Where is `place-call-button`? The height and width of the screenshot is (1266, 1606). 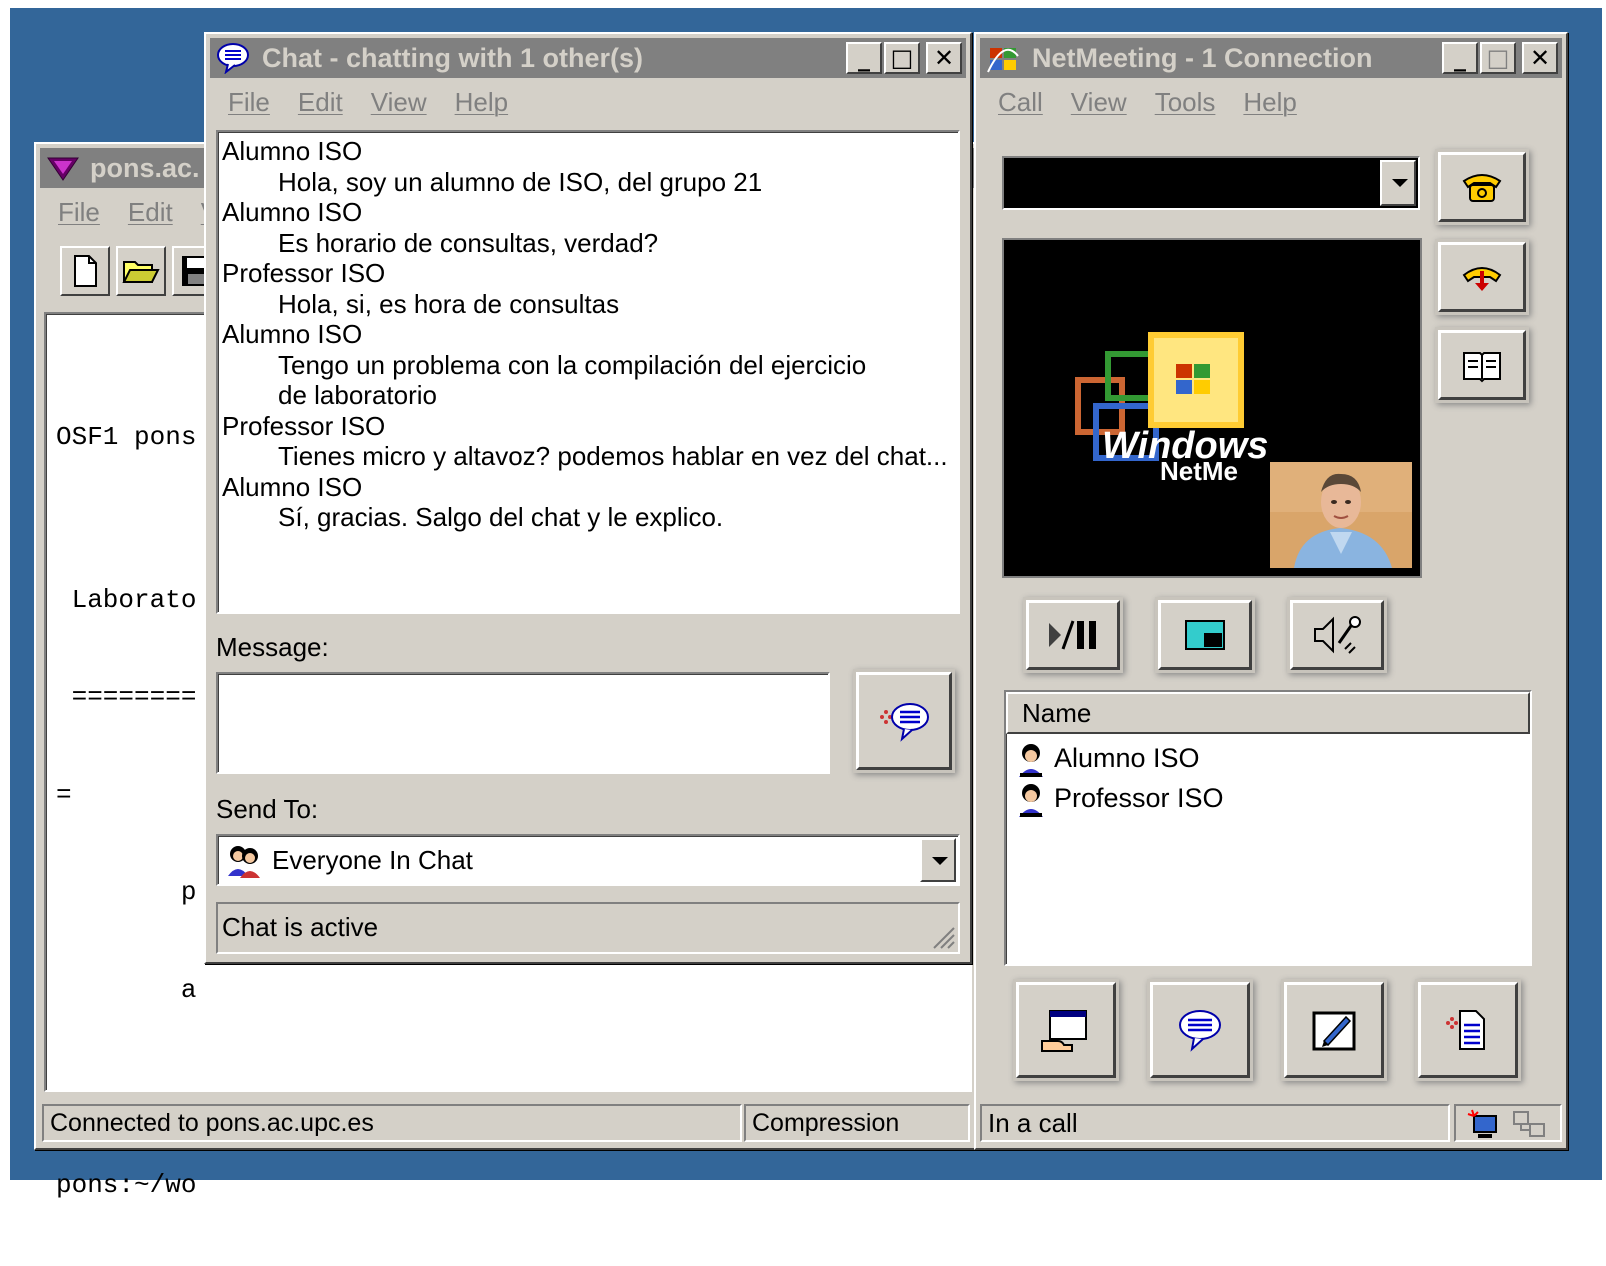 place-call-button is located at coordinates (1482, 187).